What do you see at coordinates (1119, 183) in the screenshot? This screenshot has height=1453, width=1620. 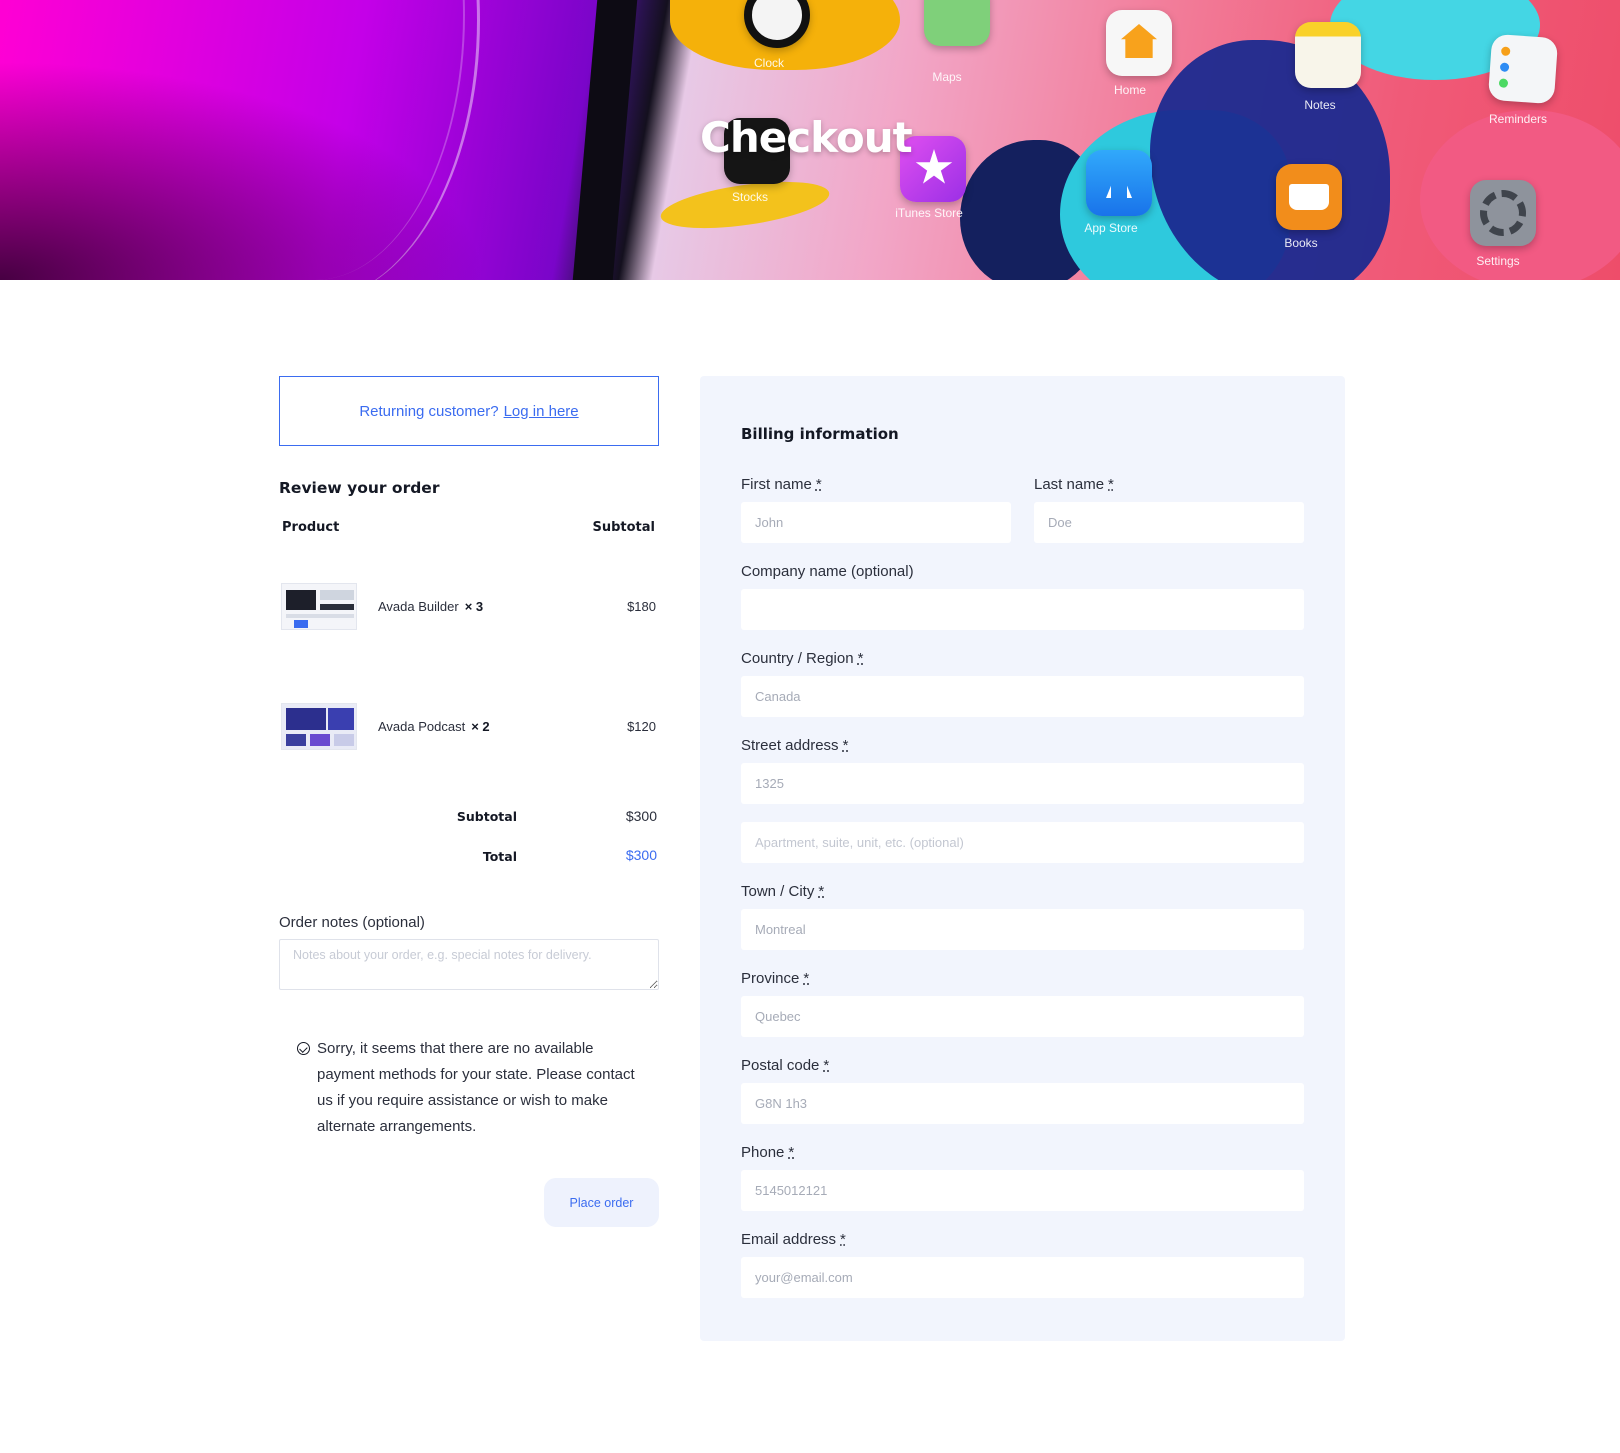 I see `app-store-app-icon` at bounding box center [1119, 183].